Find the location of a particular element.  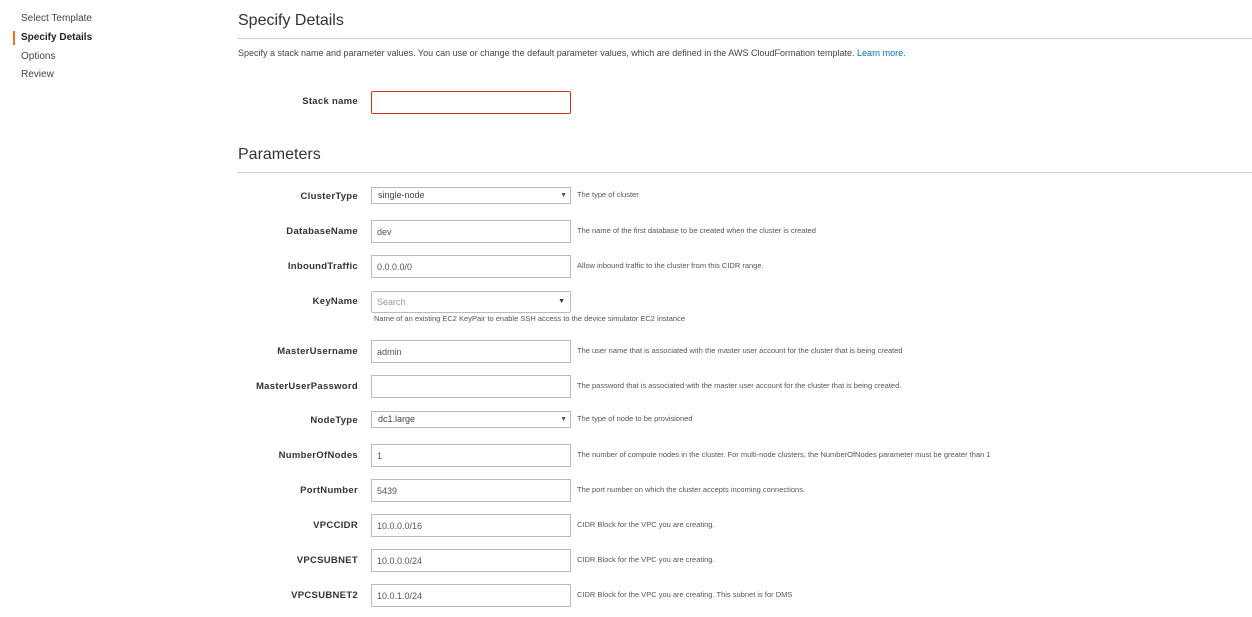

master-user-password-input is located at coordinates (469, 386).